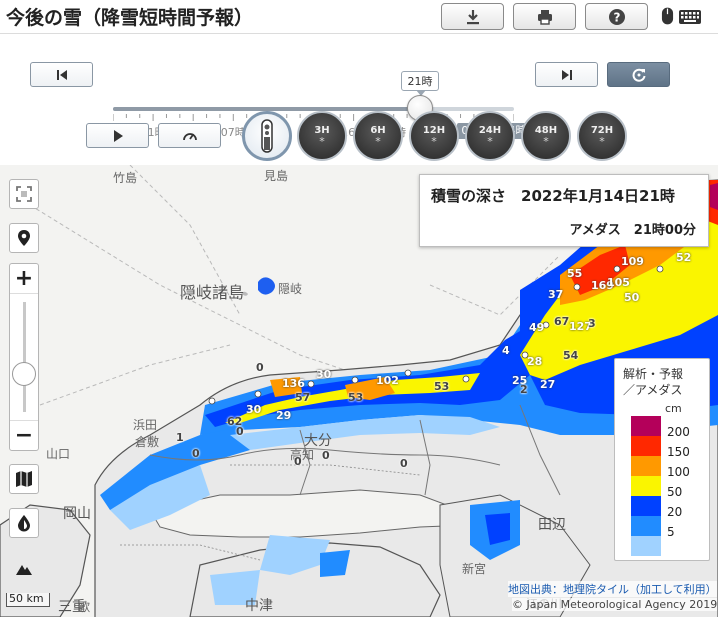 Image resolution: width=718 pixels, height=617 pixels. What do you see at coordinates (387, 380) in the screenshot?
I see `amedas-value: 102` at bounding box center [387, 380].